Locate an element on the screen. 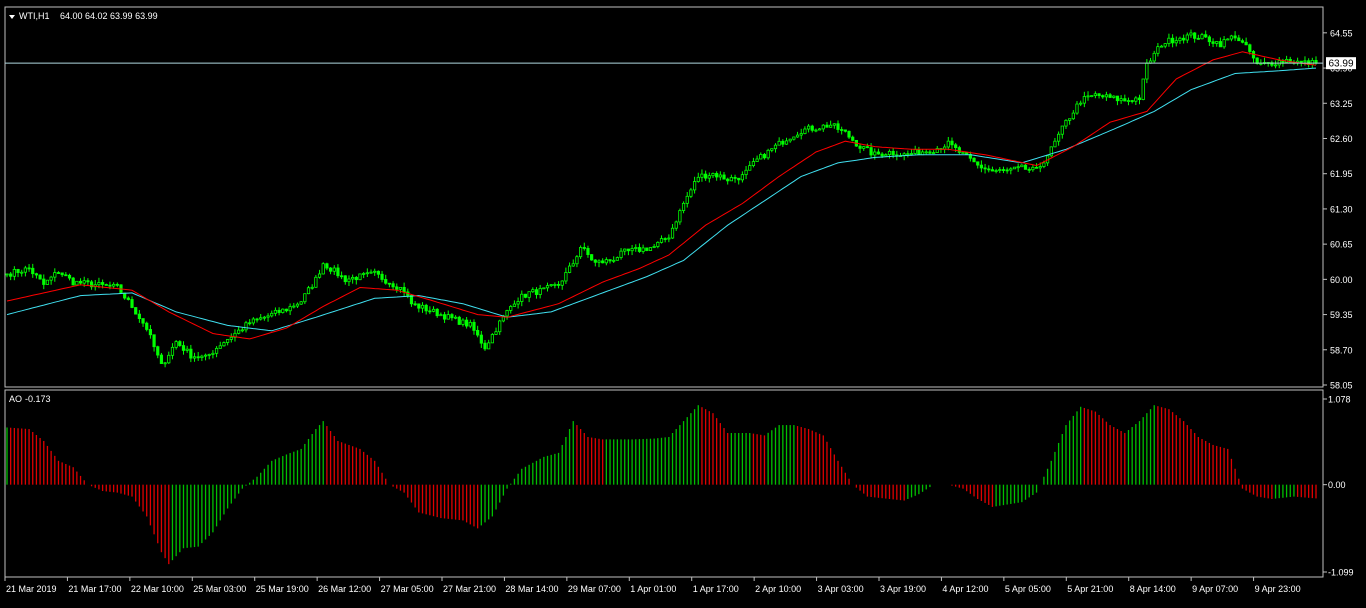  time-tick-label: 22 Mar 10:00 is located at coordinates (157, 589).